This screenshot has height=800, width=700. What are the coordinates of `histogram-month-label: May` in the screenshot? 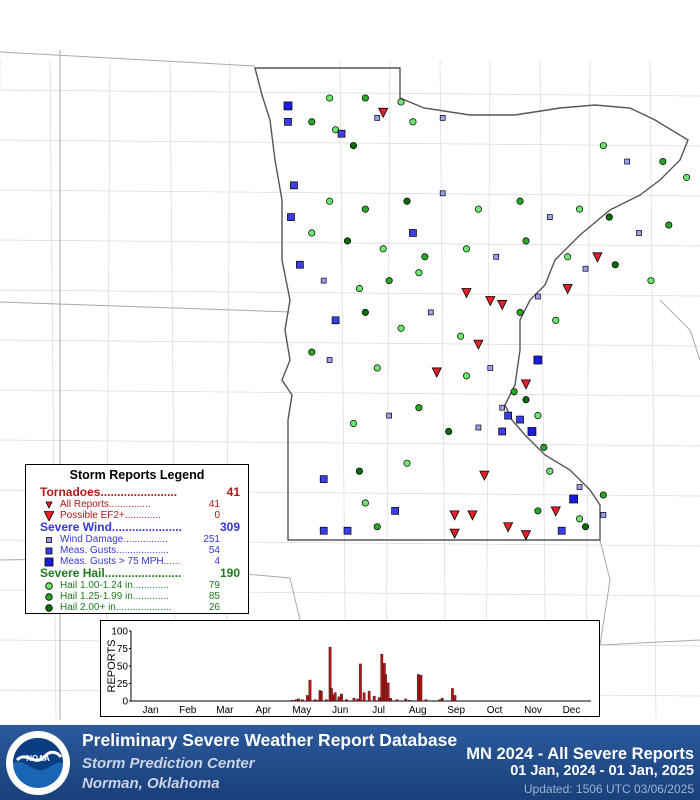 It's located at (301, 710).